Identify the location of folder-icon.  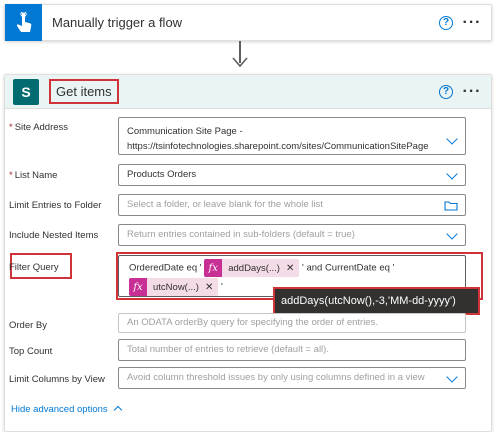
(451, 205).